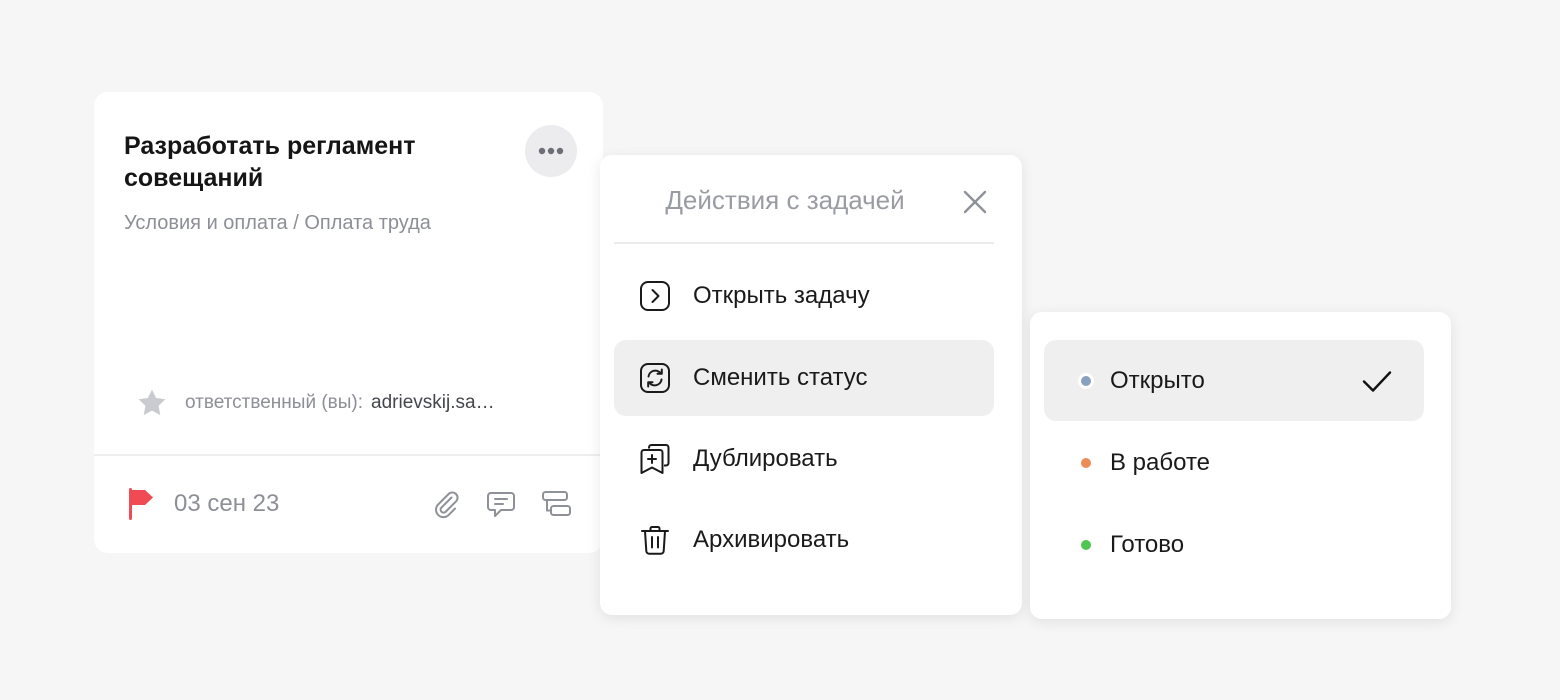  I want to click on due-date-row: 03 сен 23, so click(203, 504).